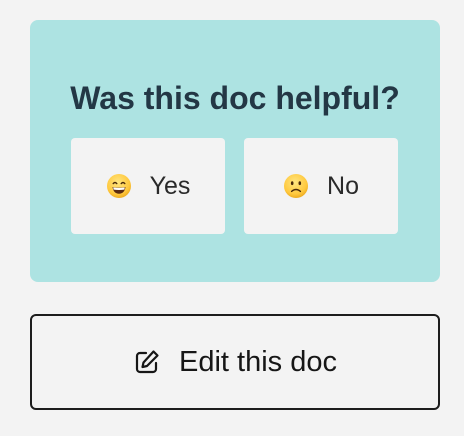 The width and height of the screenshot is (464, 436). What do you see at coordinates (321, 186) in the screenshot?
I see `no-button: No` at bounding box center [321, 186].